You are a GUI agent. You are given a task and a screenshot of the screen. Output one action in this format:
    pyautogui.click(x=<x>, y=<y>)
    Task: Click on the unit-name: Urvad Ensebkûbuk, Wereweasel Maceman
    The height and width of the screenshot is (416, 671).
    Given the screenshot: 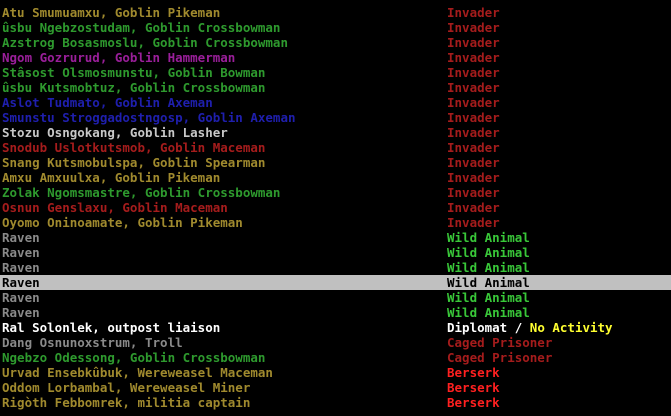 What is the action you would take?
    pyautogui.click(x=137, y=372)
    